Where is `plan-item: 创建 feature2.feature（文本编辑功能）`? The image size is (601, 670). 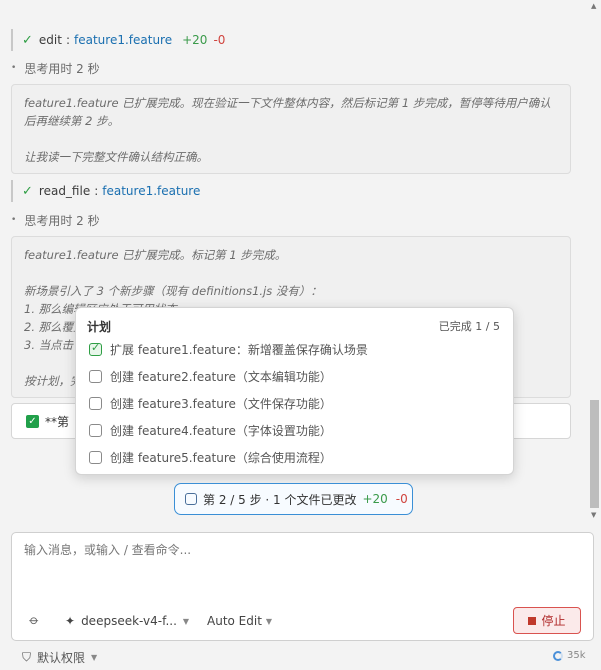 plan-item: 创建 feature2.feature（文本编辑功能） is located at coordinates (210, 376).